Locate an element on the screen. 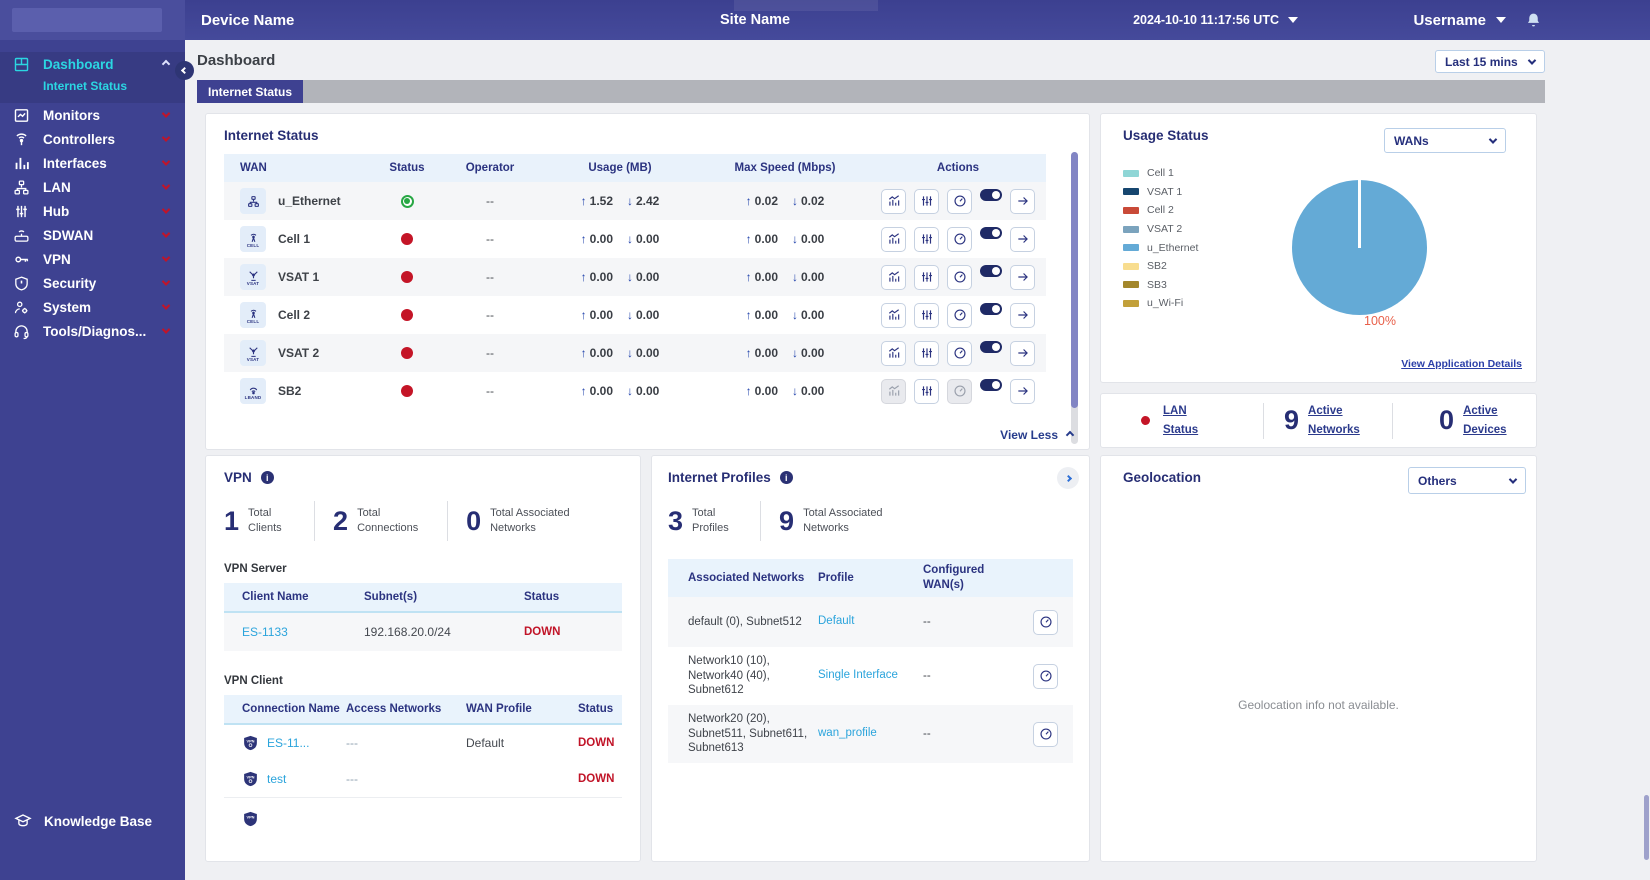 The image size is (1650, 880). sidebar-item-interfaces: Interfaces is located at coordinates (92, 163).